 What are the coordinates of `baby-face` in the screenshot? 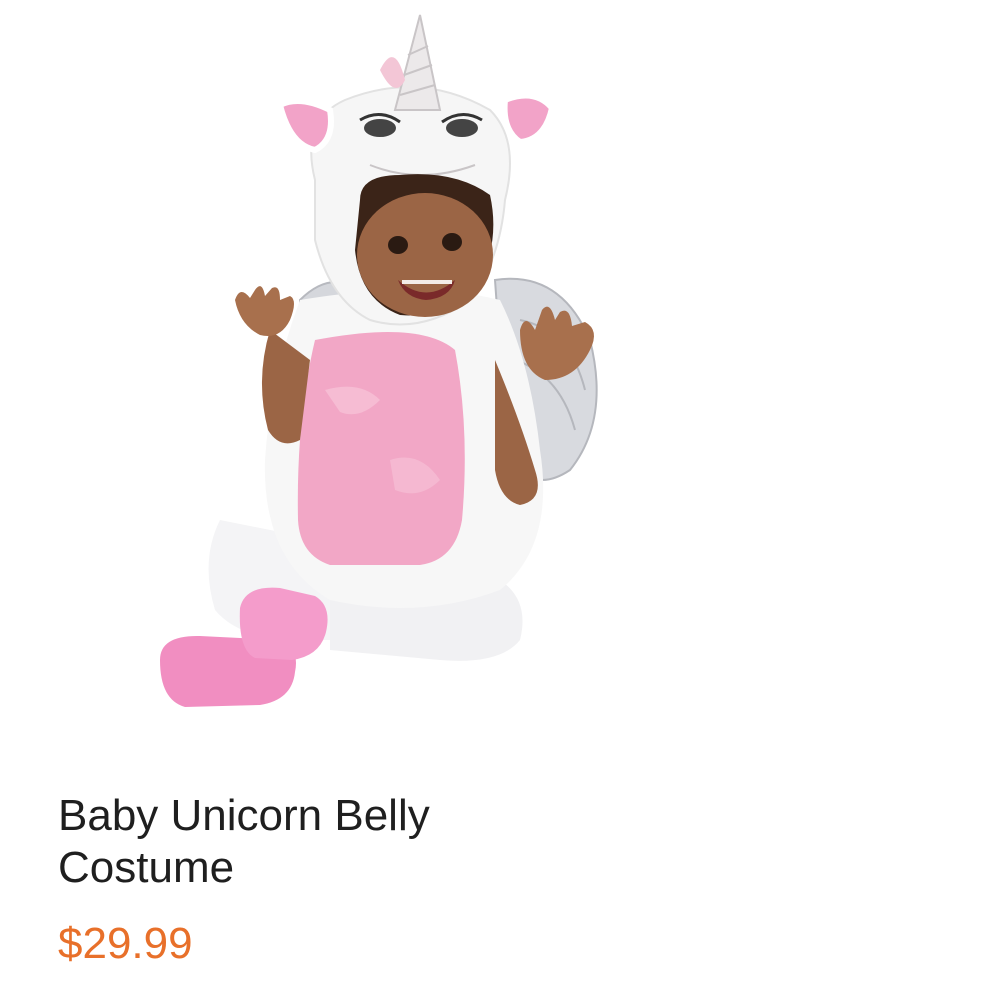 It's located at (424, 245).